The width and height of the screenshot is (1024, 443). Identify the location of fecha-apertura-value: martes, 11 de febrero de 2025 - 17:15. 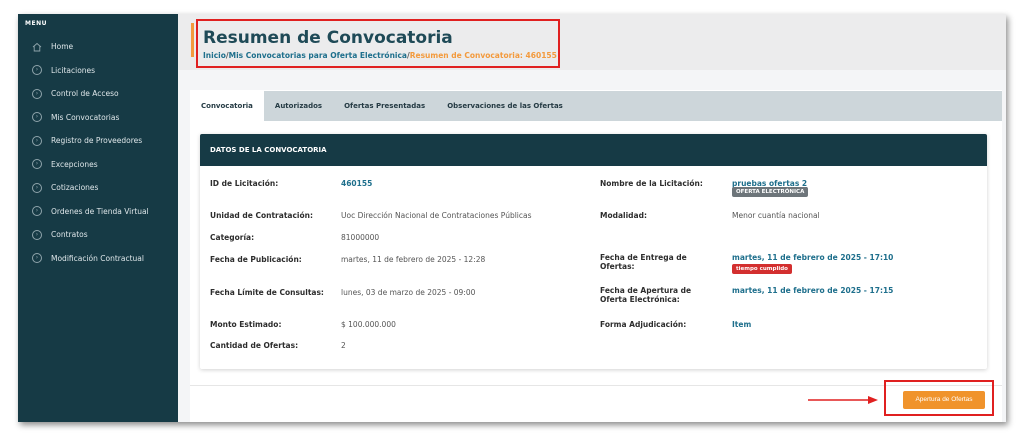
(813, 290).